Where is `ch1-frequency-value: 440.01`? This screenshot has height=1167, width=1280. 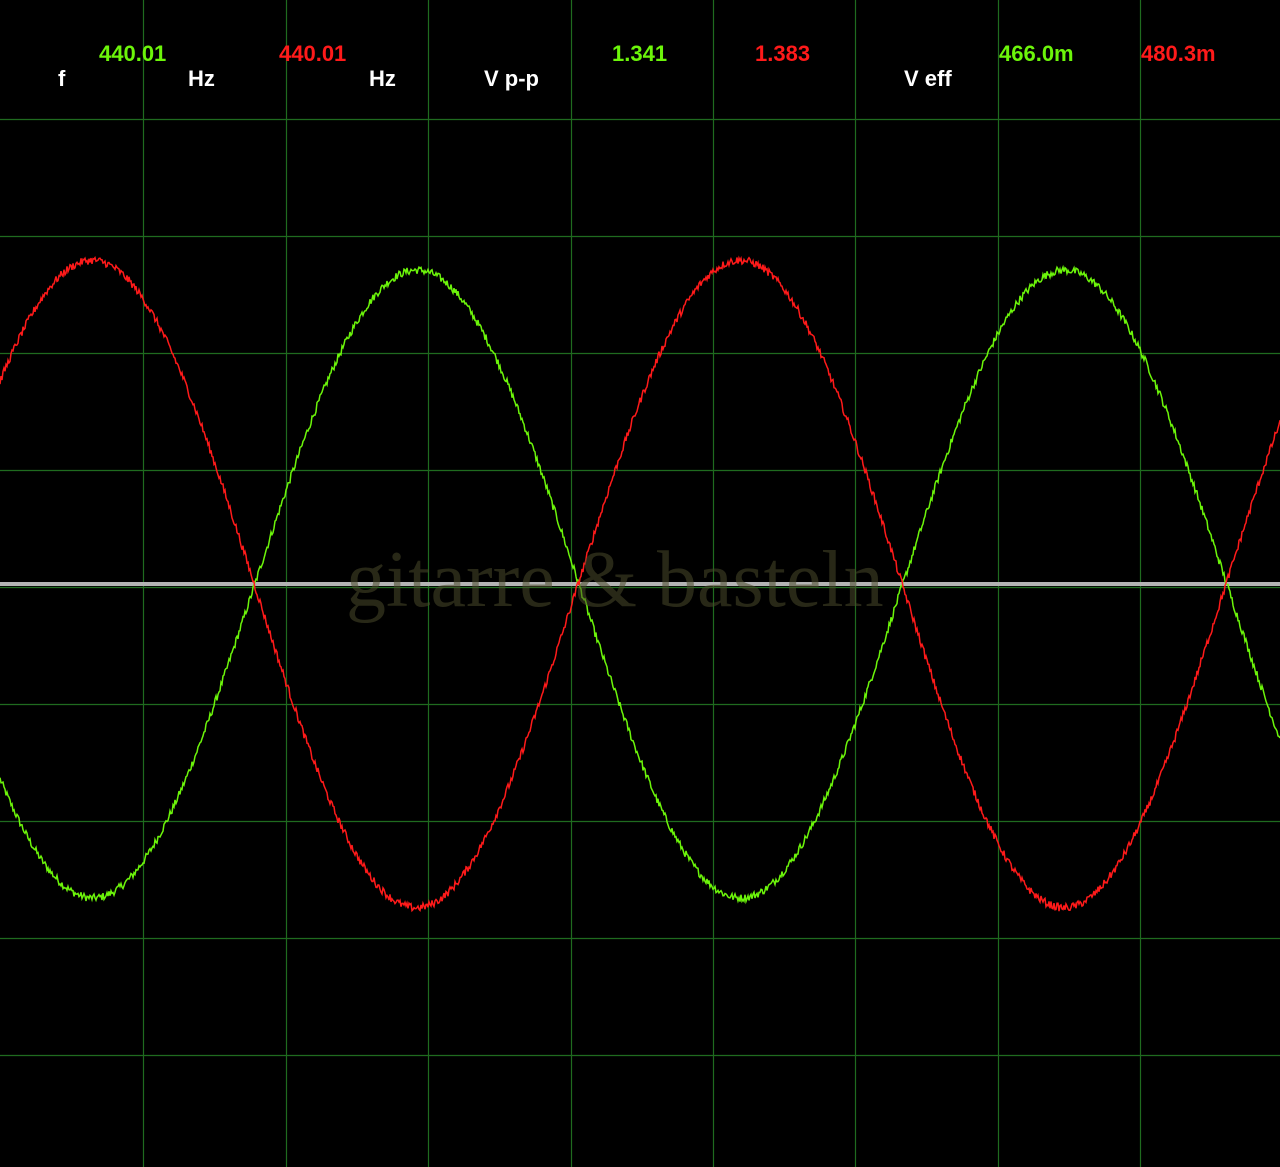
ch1-frequency-value: 440.01 is located at coordinates (133, 53).